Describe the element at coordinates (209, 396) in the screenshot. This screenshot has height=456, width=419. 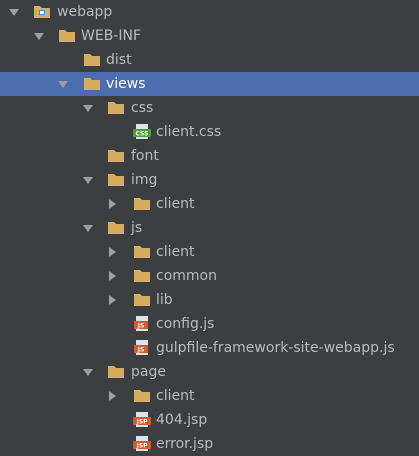
I see `tree-row-page-client: client` at that location.